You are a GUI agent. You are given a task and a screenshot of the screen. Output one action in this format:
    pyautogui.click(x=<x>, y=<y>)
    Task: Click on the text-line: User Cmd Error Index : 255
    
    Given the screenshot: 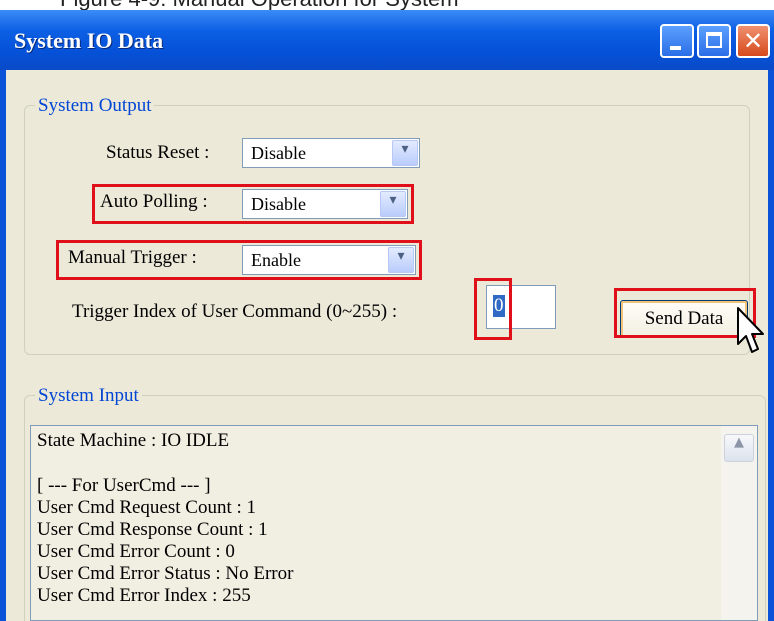 What is the action you would take?
    pyautogui.click(x=144, y=595)
    